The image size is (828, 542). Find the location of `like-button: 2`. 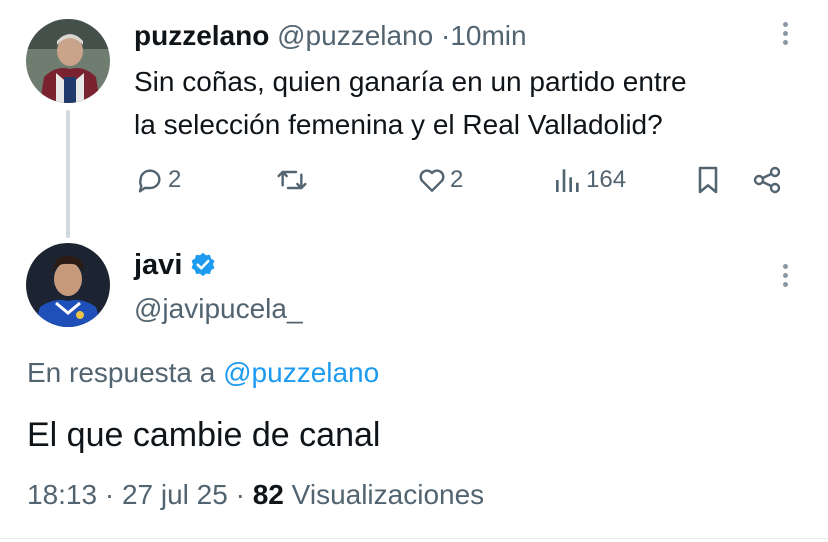

like-button: 2 is located at coordinates (439, 180).